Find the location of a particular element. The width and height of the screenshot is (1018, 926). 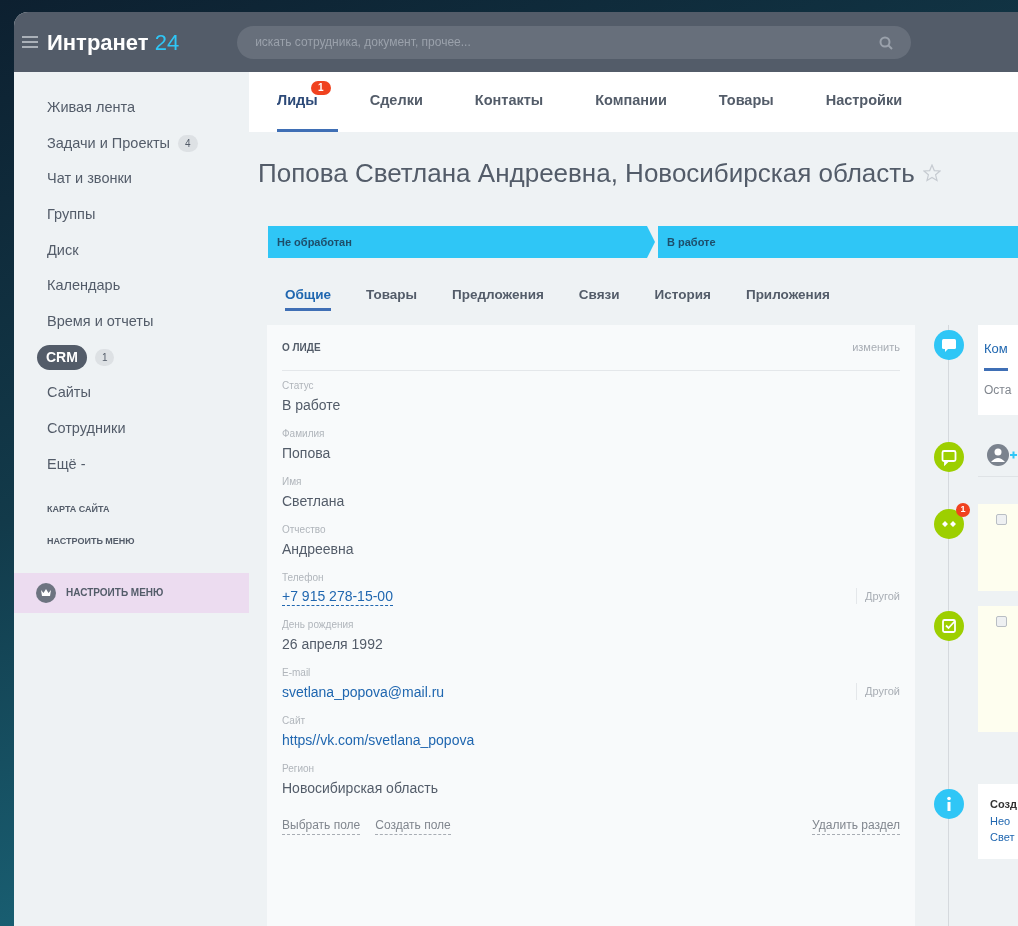

section-tab: Предложения is located at coordinates (498, 298).